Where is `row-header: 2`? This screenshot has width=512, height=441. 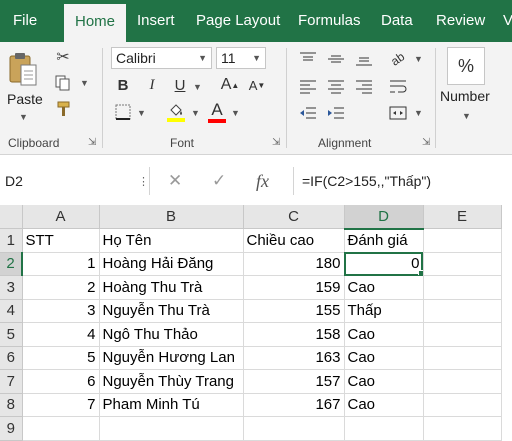 row-header: 2 is located at coordinates (11, 264).